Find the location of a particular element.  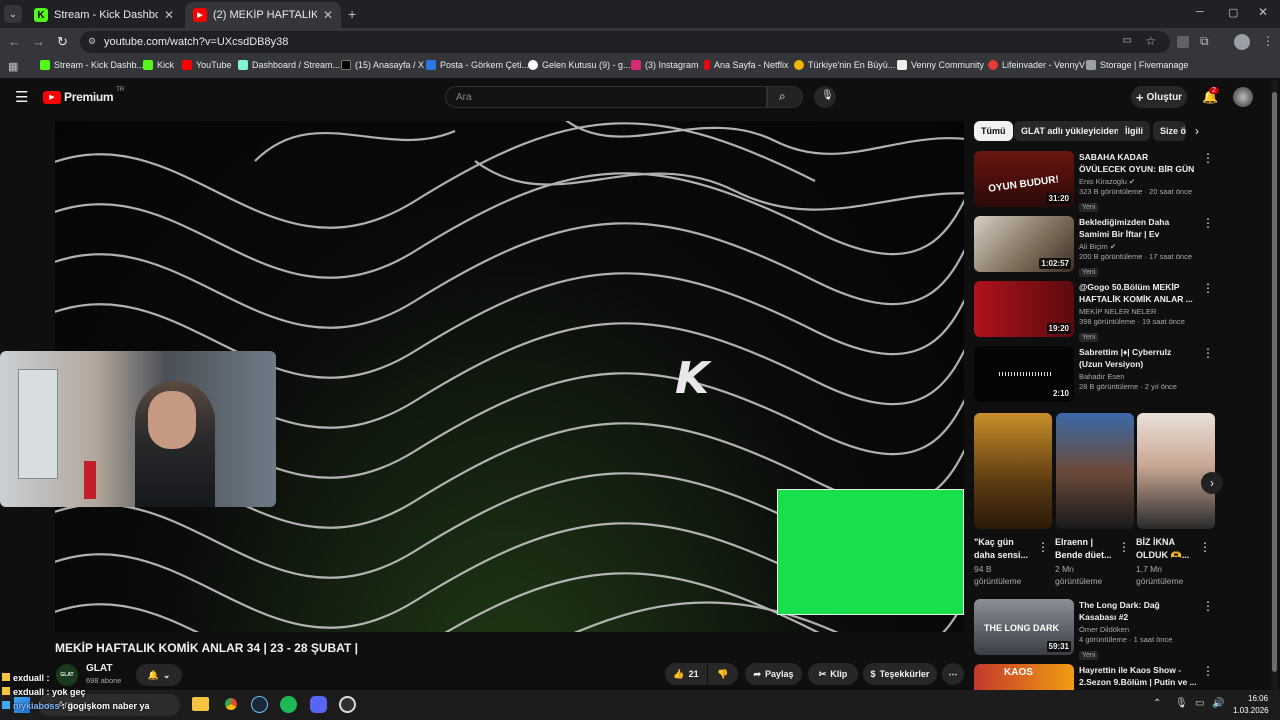

shorts-next-button: › is located at coordinates (1212, 483).